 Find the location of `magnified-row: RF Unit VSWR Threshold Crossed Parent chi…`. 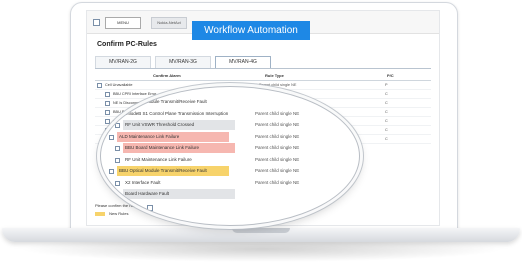

magnified-row: RF Unit VSWR Threshold Crossed Parent chi… is located at coordinates (232, 125).